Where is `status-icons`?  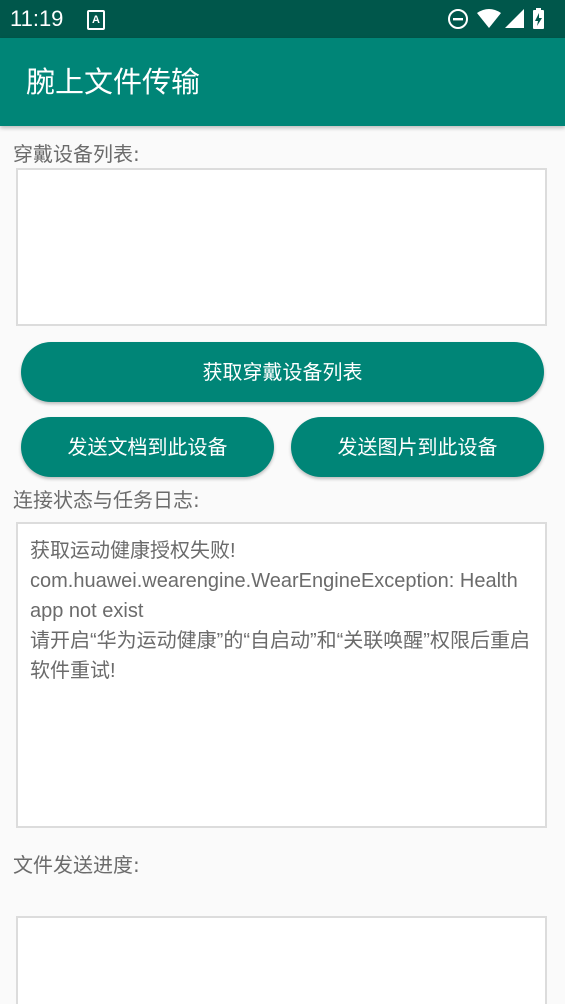 status-icons is located at coordinates (502, 19).